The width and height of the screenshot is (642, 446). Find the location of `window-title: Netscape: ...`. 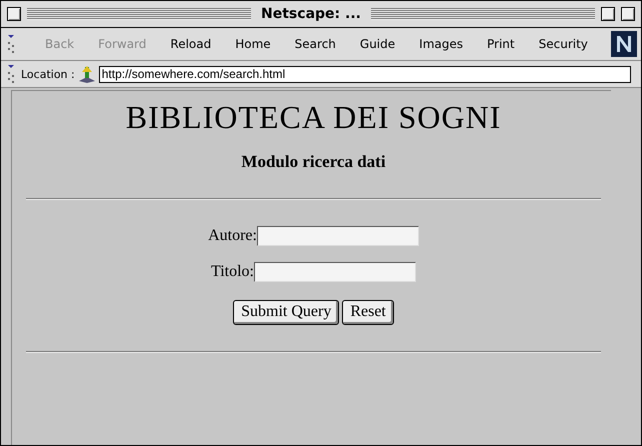

window-title: Netscape: ... is located at coordinates (311, 14).